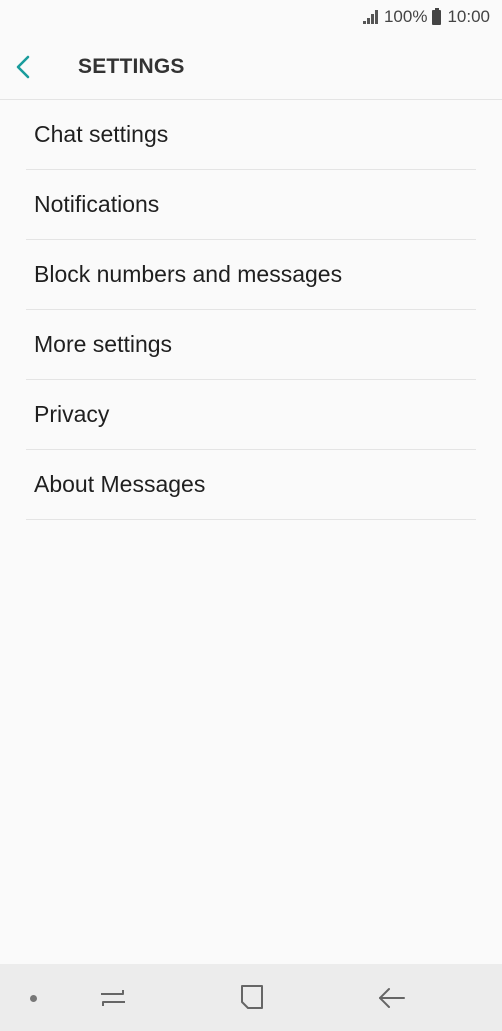 The width and height of the screenshot is (502, 1031). I want to click on chevron-left-icon, so click(23, 66).